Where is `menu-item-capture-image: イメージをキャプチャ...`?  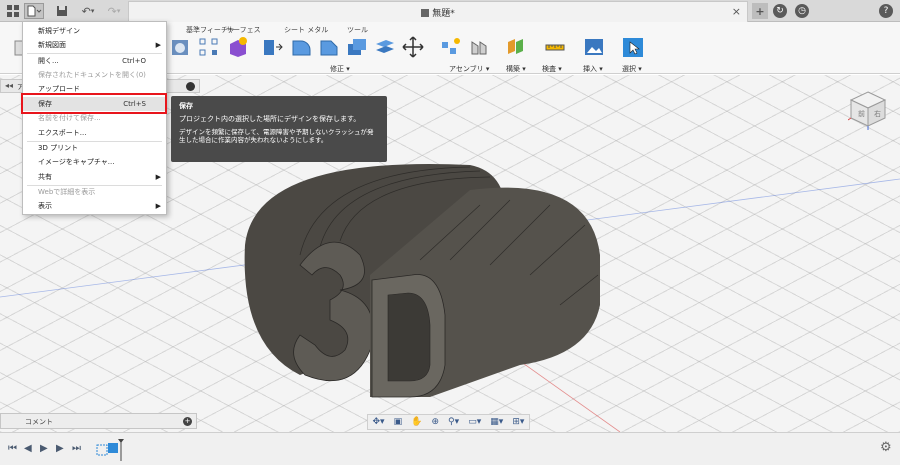
menu-item-capture-image: イメージをキャプチャ... is located at coordinates (94, 162).